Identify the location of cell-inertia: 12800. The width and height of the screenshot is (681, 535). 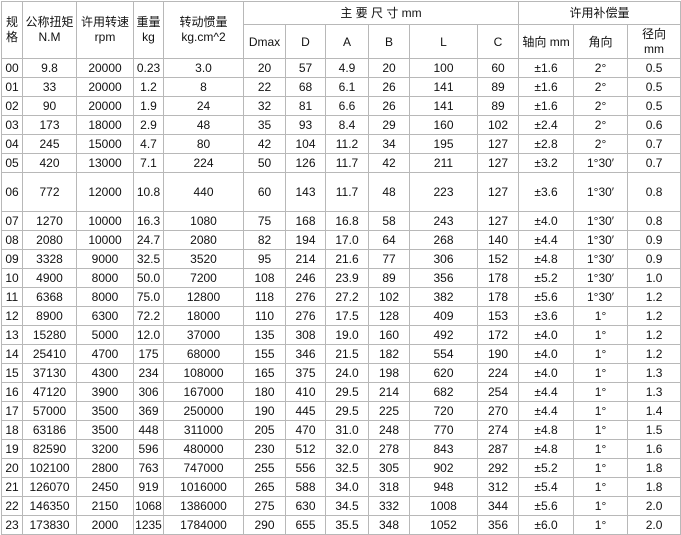
(203, 297).